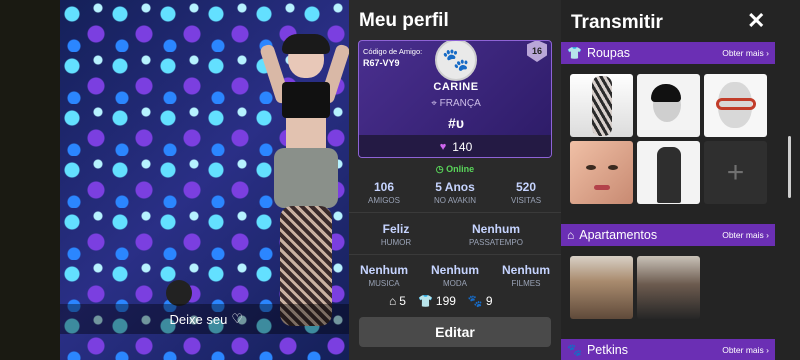 Image resolution: width=800 pixels, height=360 pixels. What do you see at coordinates (404, 20) in the screenshot?
I see `profile-title: Meu perfil` at bounding box center [404, 20].